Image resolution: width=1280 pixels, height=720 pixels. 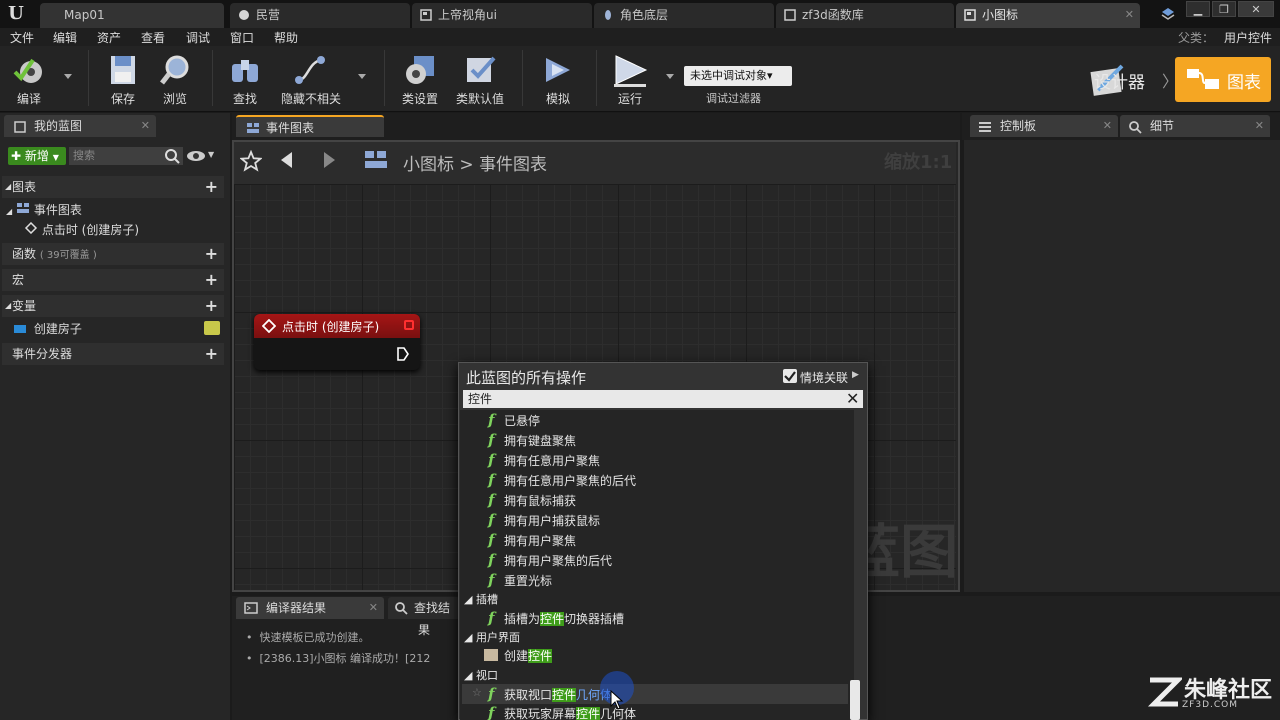 What do you see at coordinates (113, 306) in the screenshot?
I see `variables-category: ◢ 变量 +` at bounding box center [113, 306].